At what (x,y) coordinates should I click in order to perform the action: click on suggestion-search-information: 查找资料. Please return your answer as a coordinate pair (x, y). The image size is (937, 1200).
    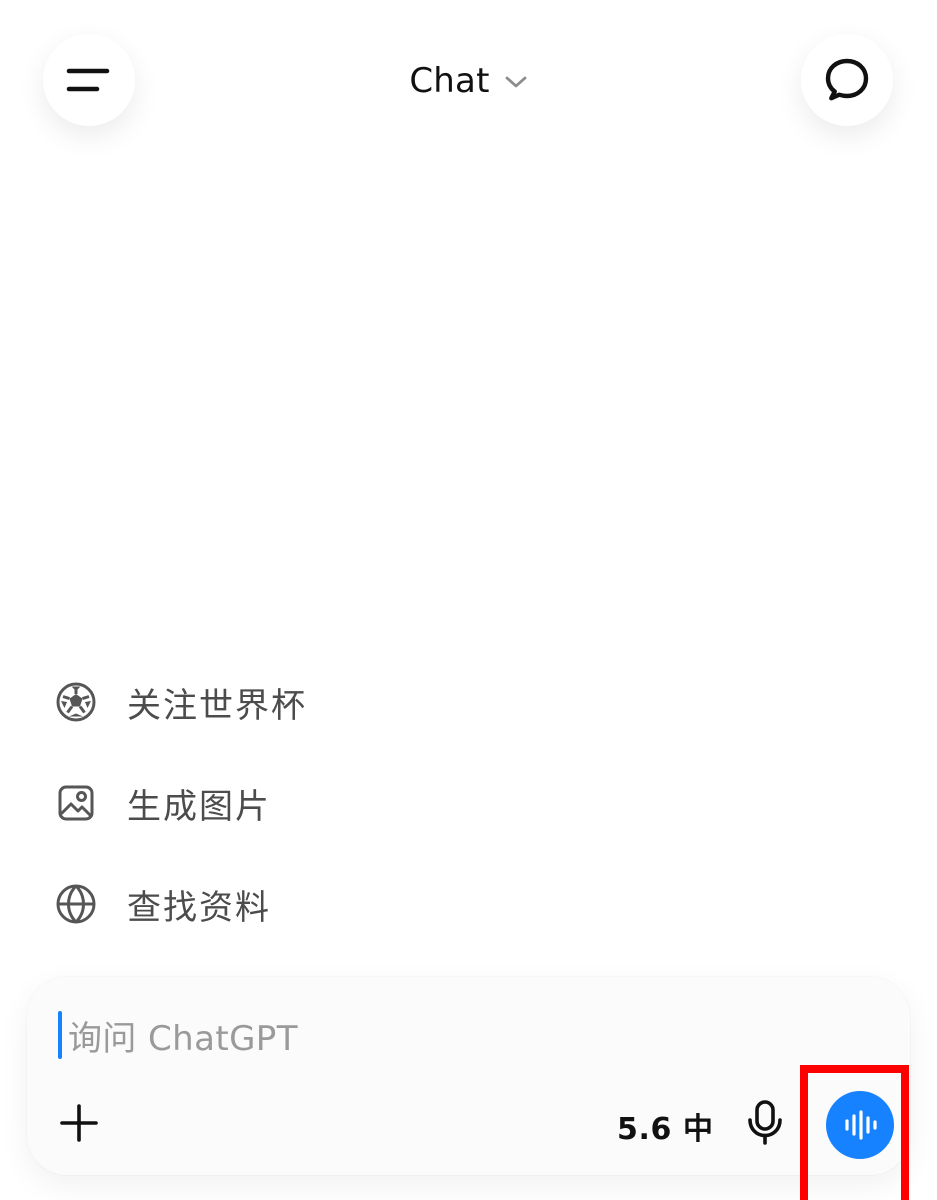
    Looking at the image, I should click on (303, 904).